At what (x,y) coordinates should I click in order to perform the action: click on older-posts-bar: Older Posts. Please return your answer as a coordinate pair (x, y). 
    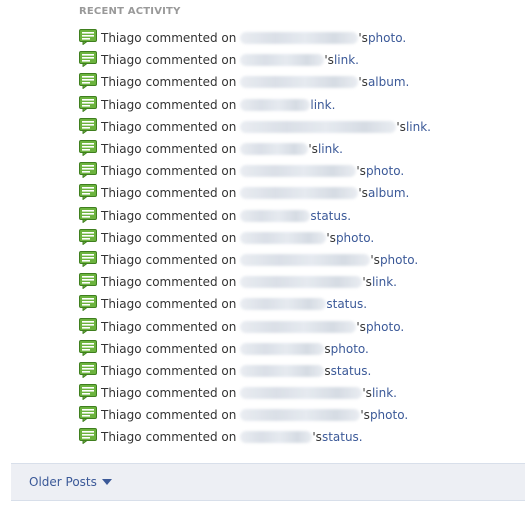
    Looking at the image, I should click on (268, 482).